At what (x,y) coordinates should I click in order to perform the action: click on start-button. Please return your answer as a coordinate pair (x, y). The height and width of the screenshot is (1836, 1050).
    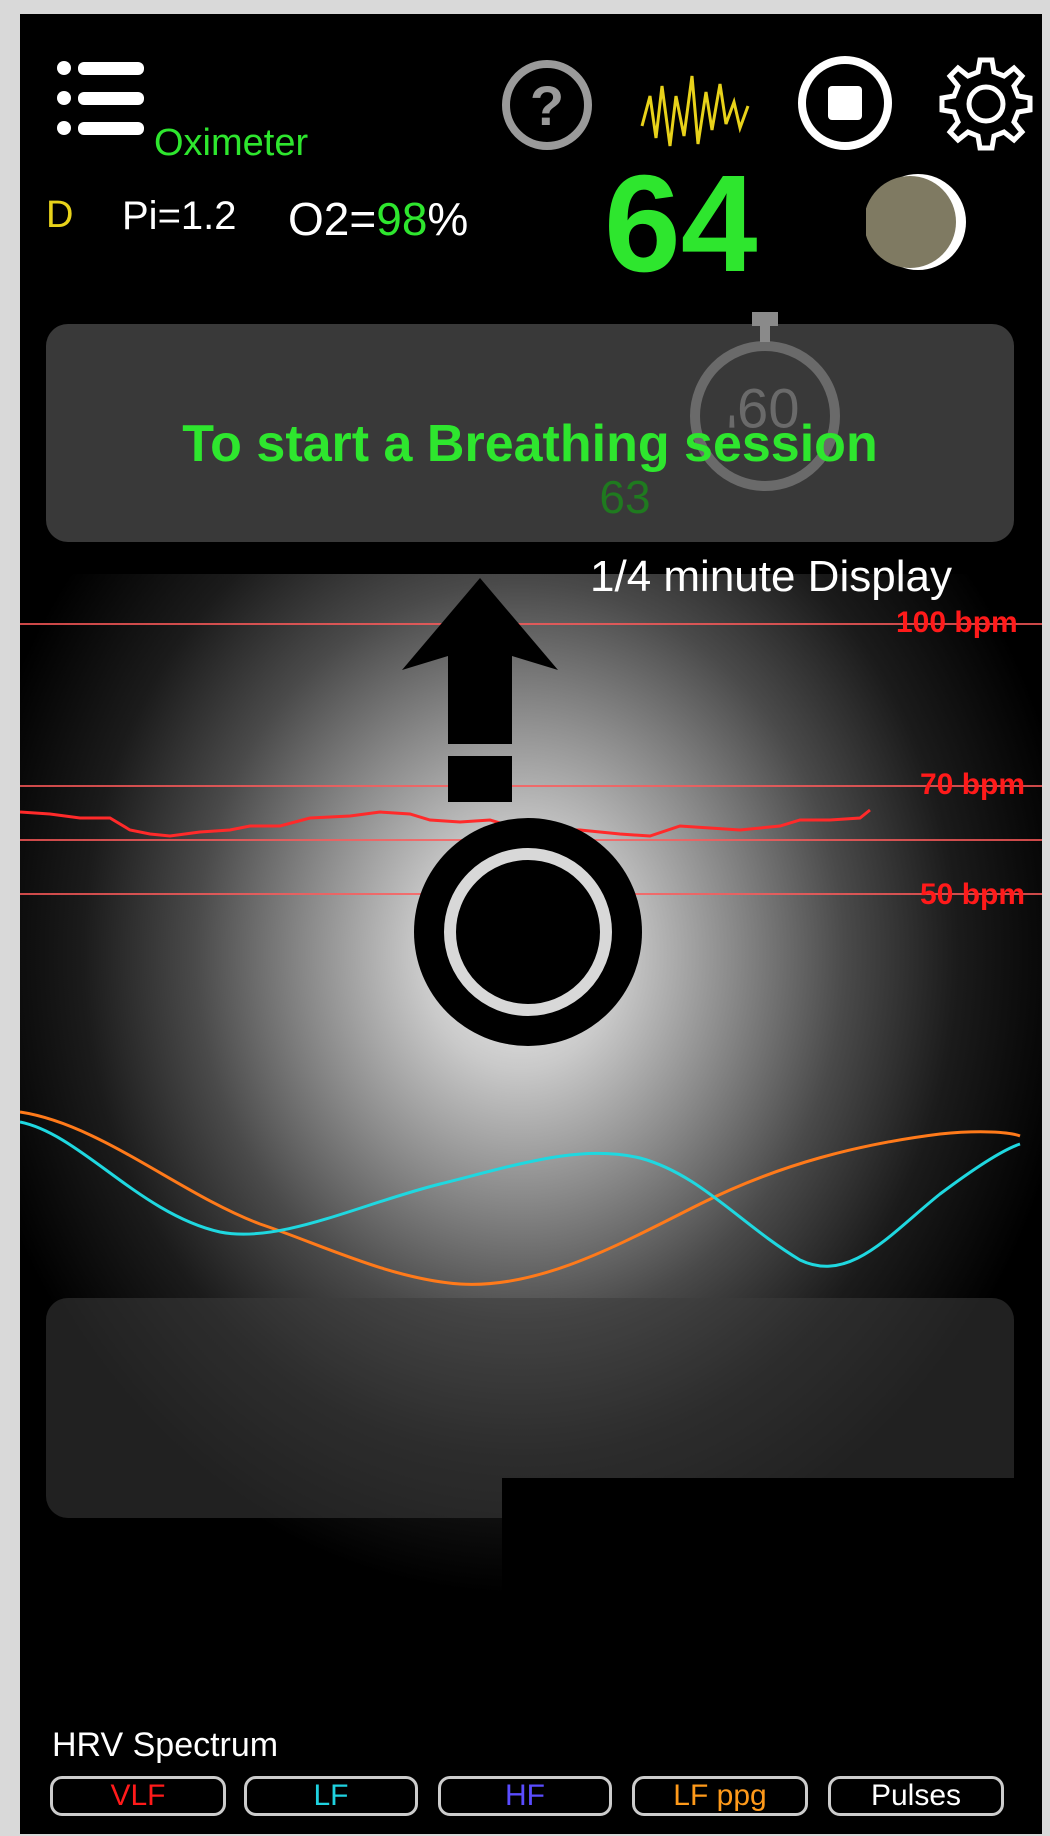
    Looking at the image, I should click on (528, 932).